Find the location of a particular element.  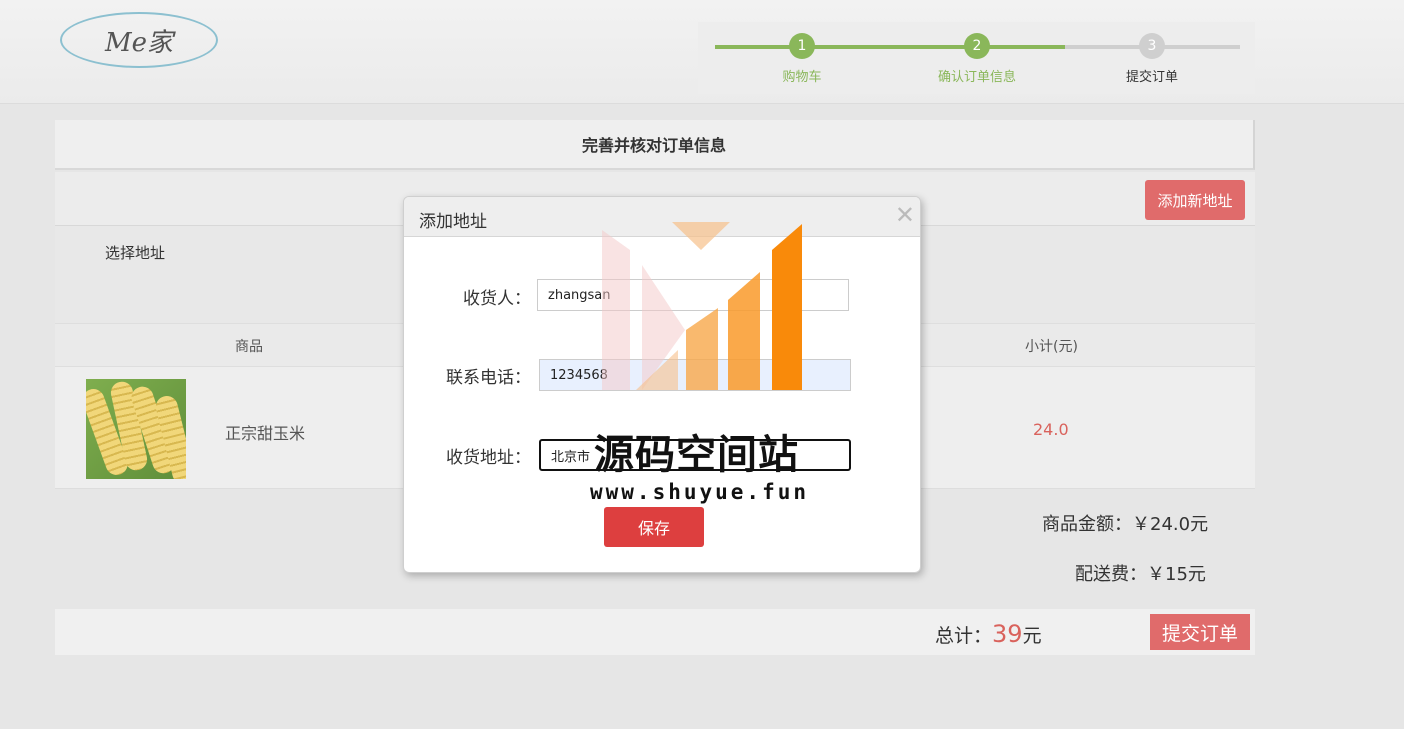

watermark-url: www.shuyue.fun is located at coordinates (700, 492).